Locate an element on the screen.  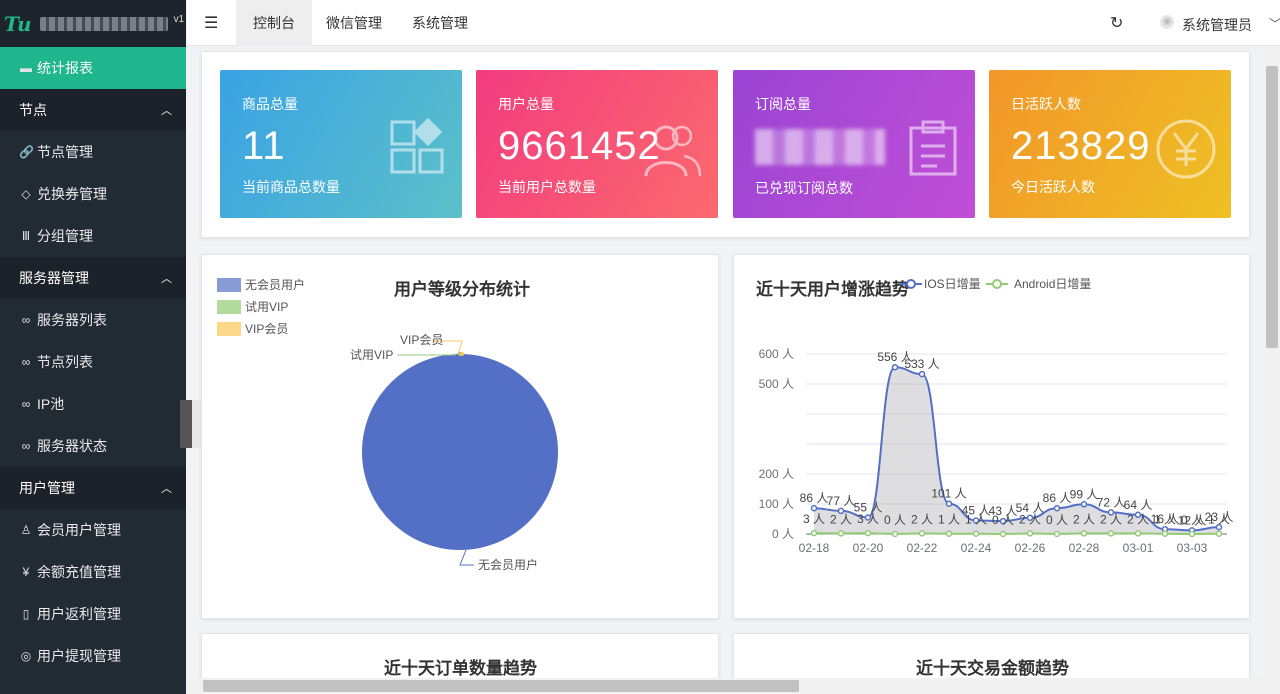
stat-subtitle: 今日活跃人数 is located at coordinates (1053, 187).